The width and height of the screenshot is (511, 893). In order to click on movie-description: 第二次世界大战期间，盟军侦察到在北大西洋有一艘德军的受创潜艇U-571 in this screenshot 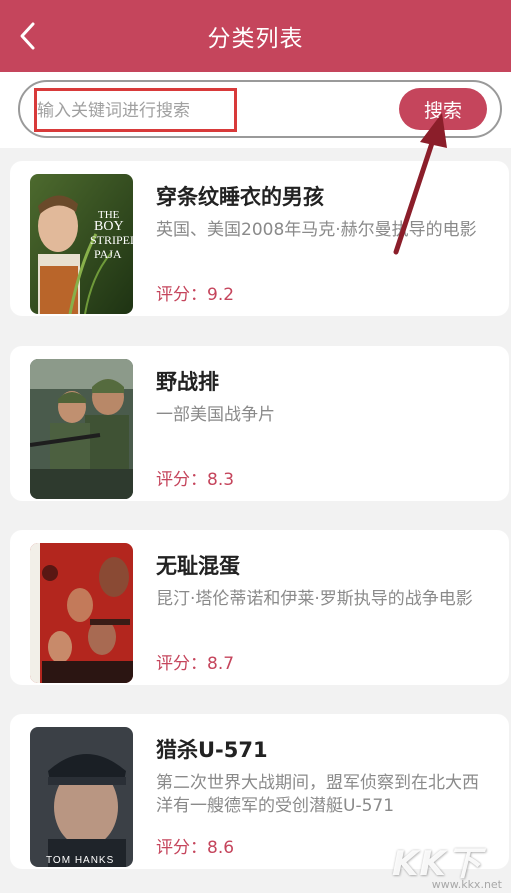, I will do `click(317, 794)`.